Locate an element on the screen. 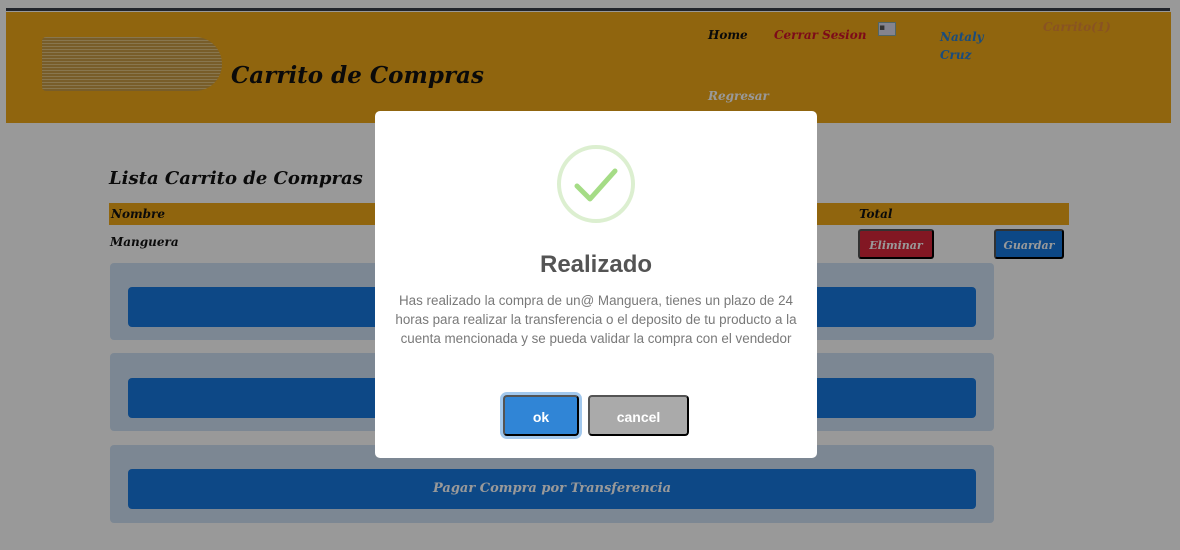 The width and height of the screenshot is (1180, 550). ok-button: ok is located at coordinates (541, 415).